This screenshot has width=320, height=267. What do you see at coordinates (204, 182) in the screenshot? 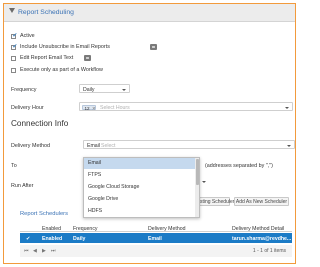
I see `run-after-chevron-down-icon` at bounding box center [204, 182].